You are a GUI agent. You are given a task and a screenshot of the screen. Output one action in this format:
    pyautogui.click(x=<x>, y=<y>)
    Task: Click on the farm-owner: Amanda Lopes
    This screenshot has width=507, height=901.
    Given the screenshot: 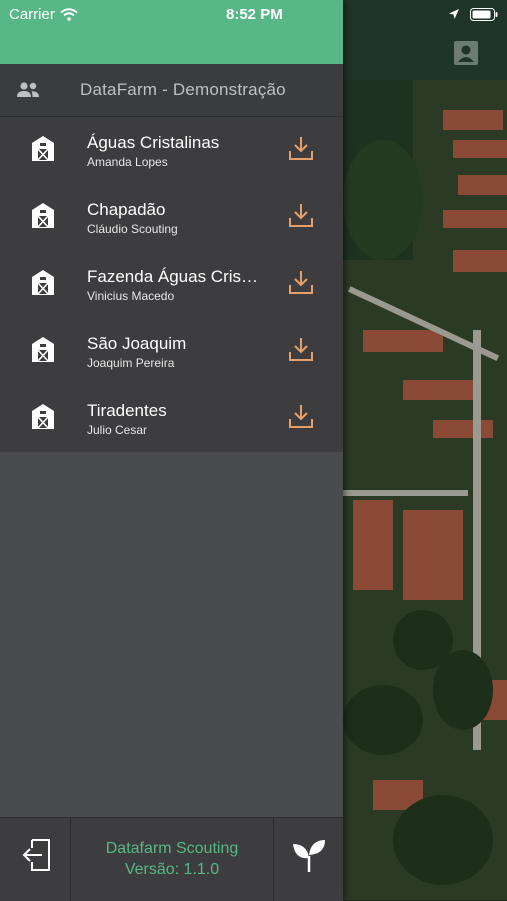 What is the action you would take?
    pyautogui.click(x=127, y=162)
    